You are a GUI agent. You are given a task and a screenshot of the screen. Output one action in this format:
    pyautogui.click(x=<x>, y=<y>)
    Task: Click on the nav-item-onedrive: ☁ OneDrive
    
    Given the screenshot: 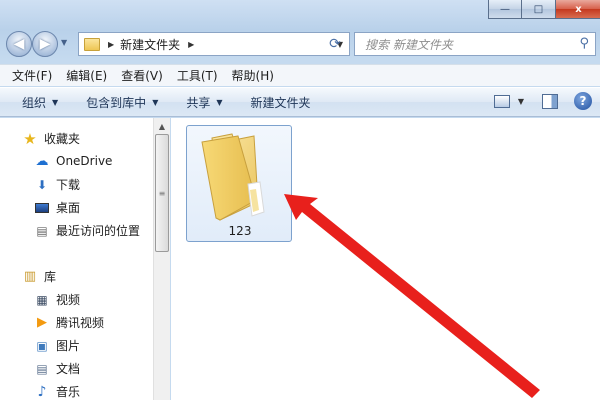 What is the action you would take?
    pyautogui.click(x=73, y=161)
    